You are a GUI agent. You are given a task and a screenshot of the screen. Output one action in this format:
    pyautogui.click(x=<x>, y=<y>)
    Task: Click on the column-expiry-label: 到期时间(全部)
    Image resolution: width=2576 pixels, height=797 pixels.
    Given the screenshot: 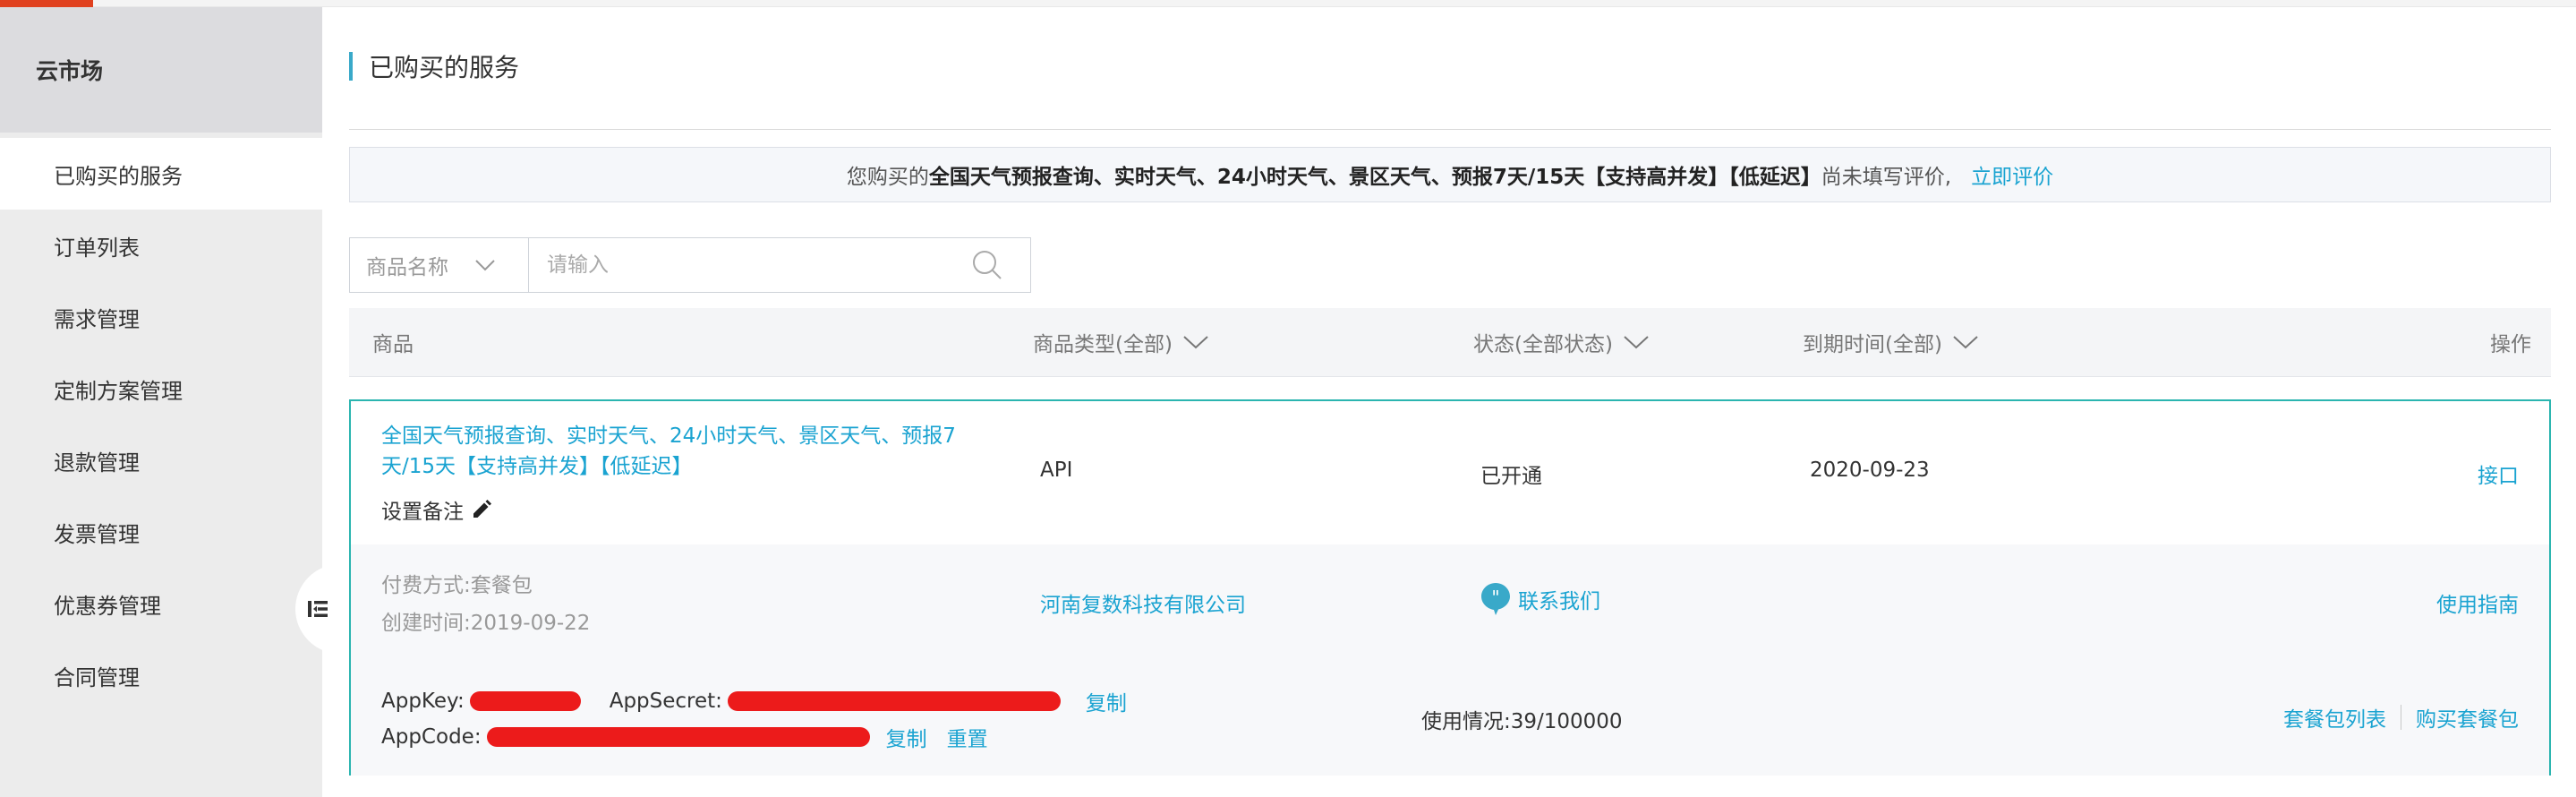 What is the action you would take?
    pyautogui.click(x=1872, y=344)
    